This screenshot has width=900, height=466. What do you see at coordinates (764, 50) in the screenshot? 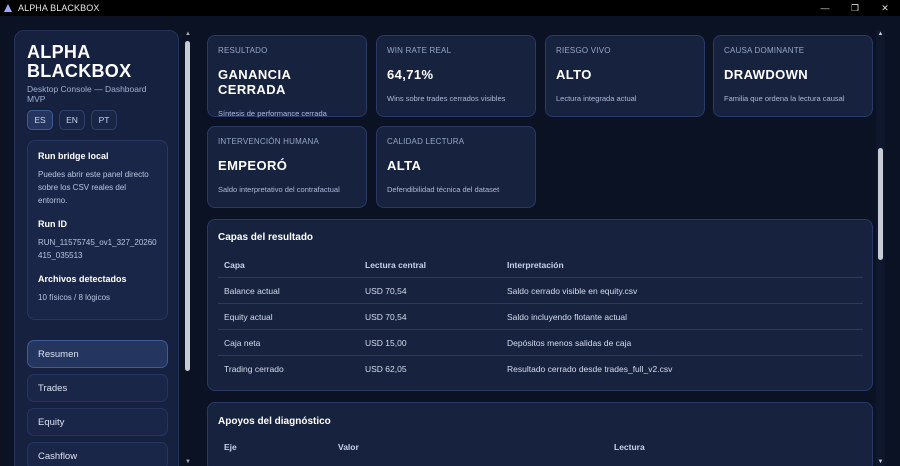
I see `kpi-label: CAUSA DOMINANTE` at bounding box center [764, 50].